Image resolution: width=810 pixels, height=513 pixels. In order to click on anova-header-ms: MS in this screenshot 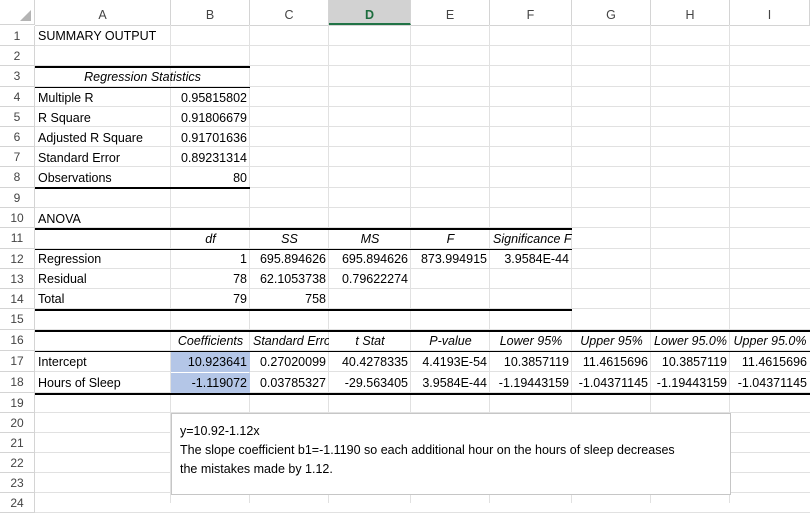, I will do `click(370, 239)`.